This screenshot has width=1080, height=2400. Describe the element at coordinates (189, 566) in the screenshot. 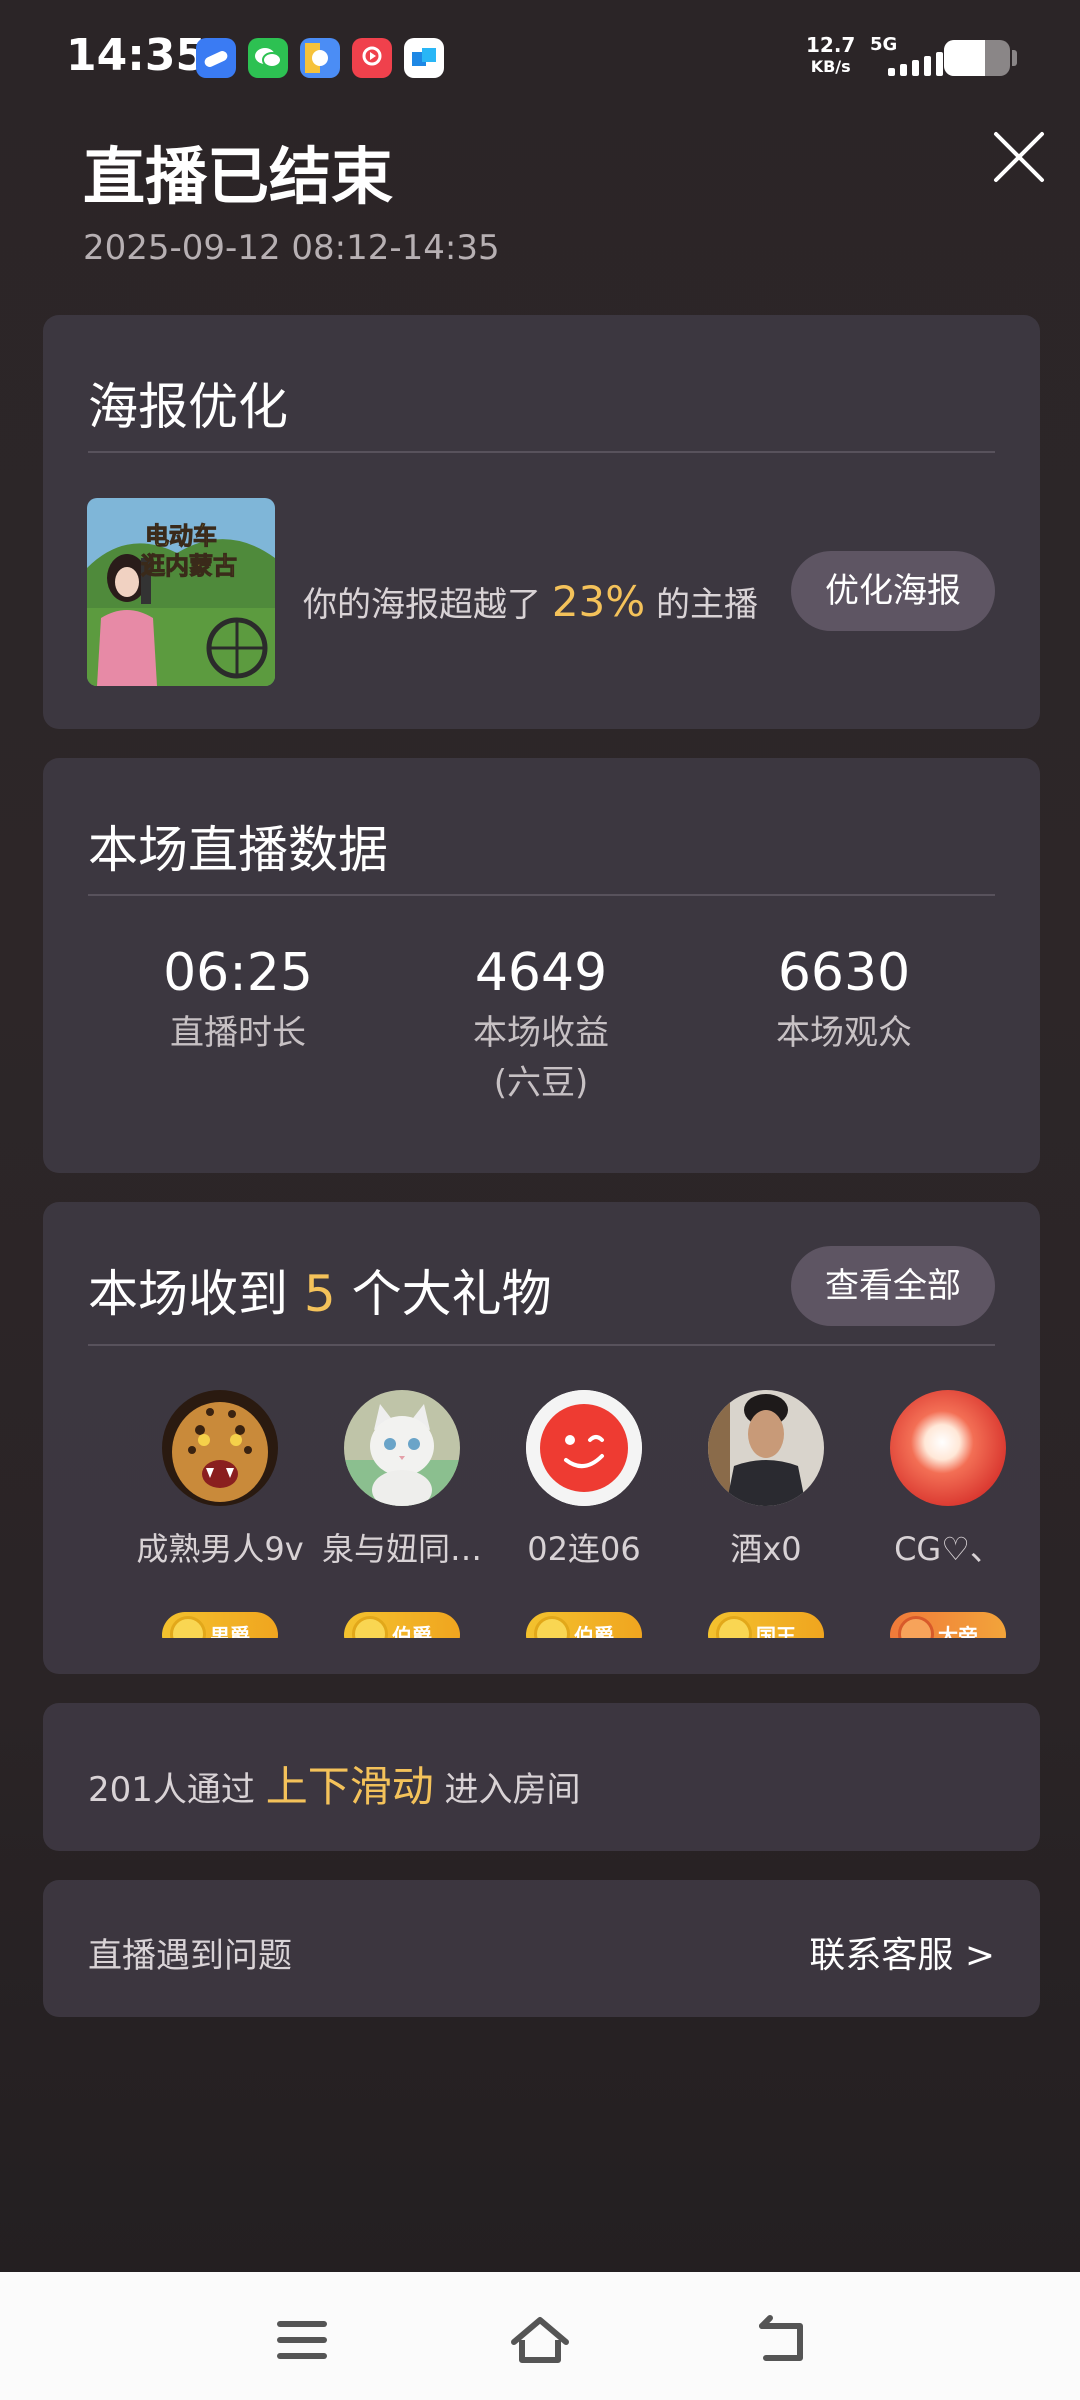

I see `poster-thumb-line2: 逛内蒙古` at that location.